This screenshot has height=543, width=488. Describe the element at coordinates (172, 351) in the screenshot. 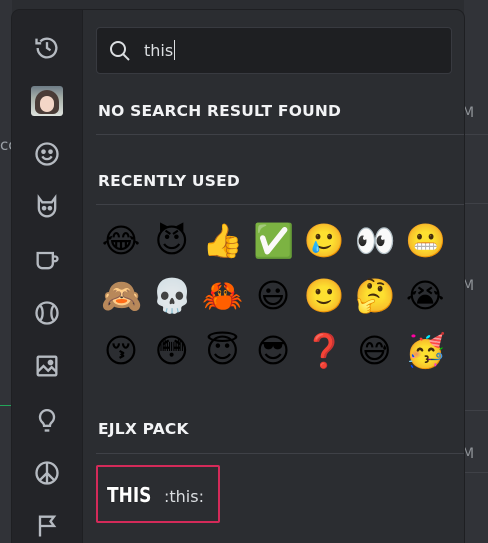

I see `emoji-item: 😳` at that location.